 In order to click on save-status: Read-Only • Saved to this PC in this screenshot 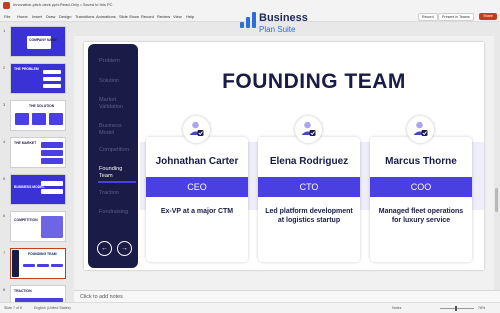, I will do `click(86, 4)`.